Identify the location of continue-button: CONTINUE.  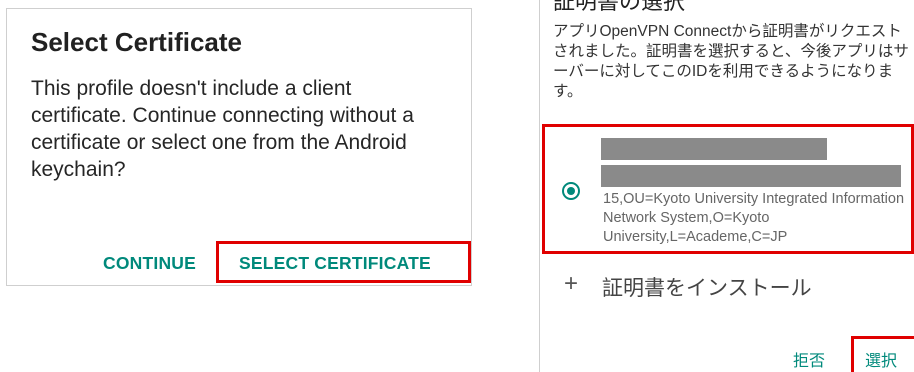
(149, 263).